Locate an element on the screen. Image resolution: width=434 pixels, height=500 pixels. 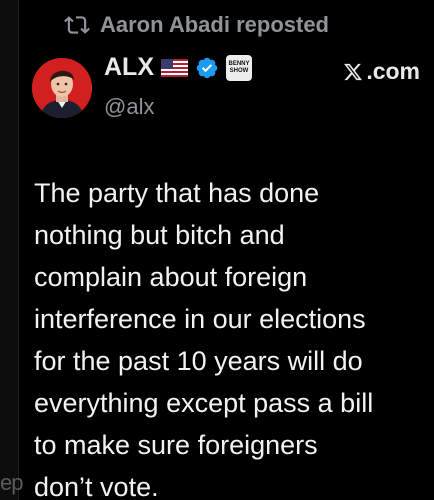
source-text: .com is located at coordinates (393, 71).